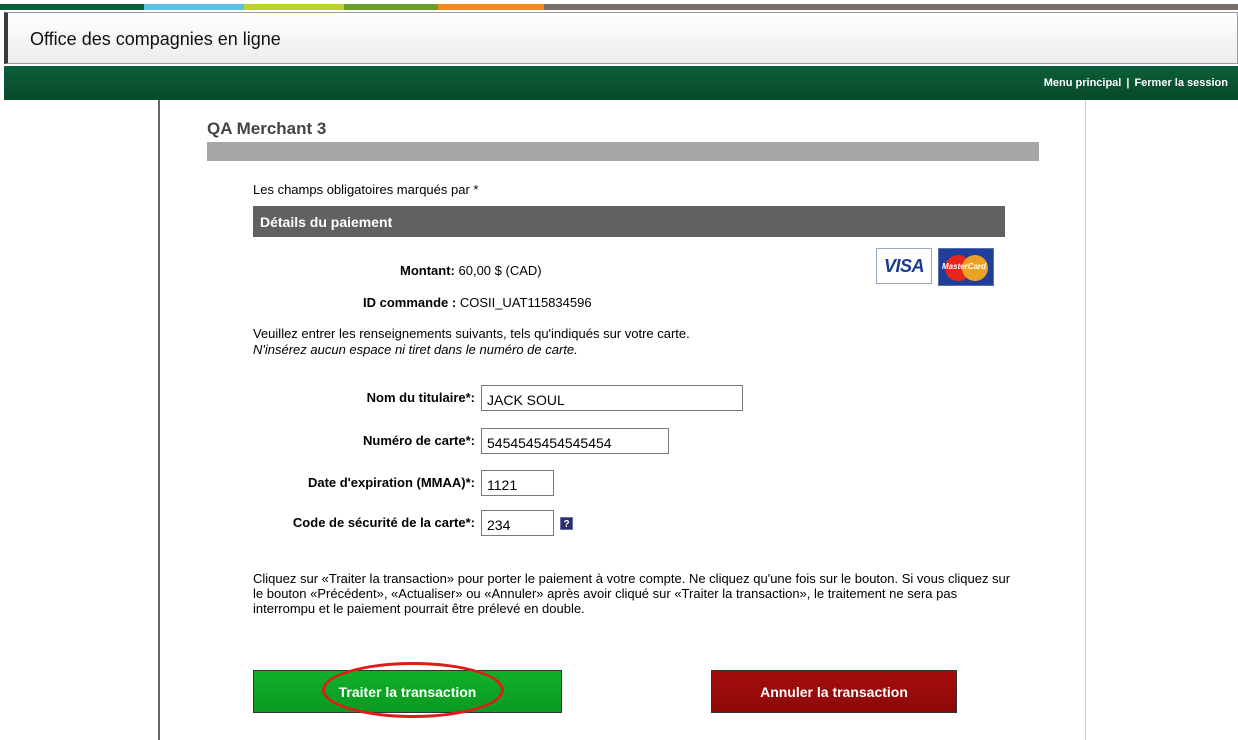 This screenshot has height=740, width=1238. I want to click on expiry-input, so click(517, 483).